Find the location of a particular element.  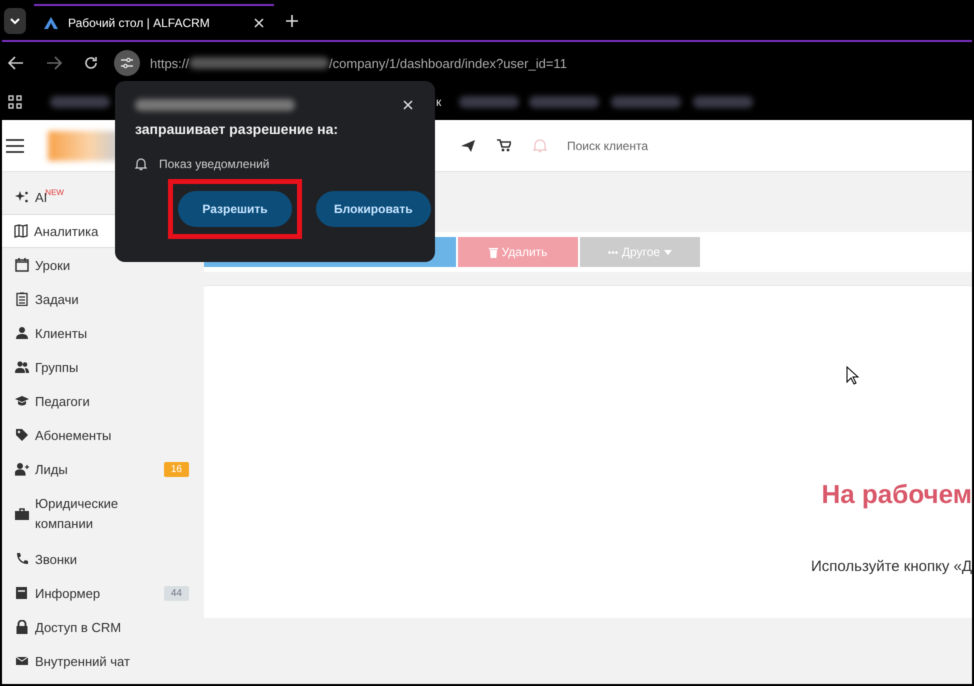

sliders-icon is located at coordinates (127, 63).